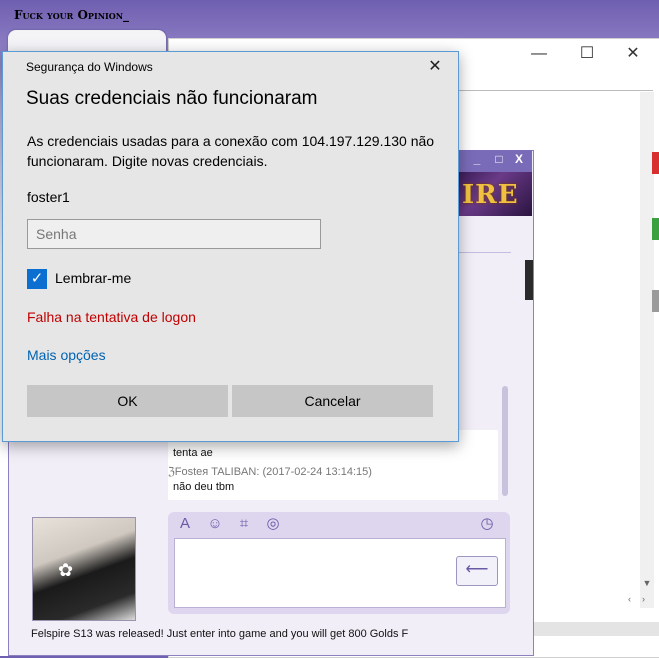 The height and width of the screenshot is (658, 659). I want to click on error-message: Falha na tentativa de logon, so click(111, 317).